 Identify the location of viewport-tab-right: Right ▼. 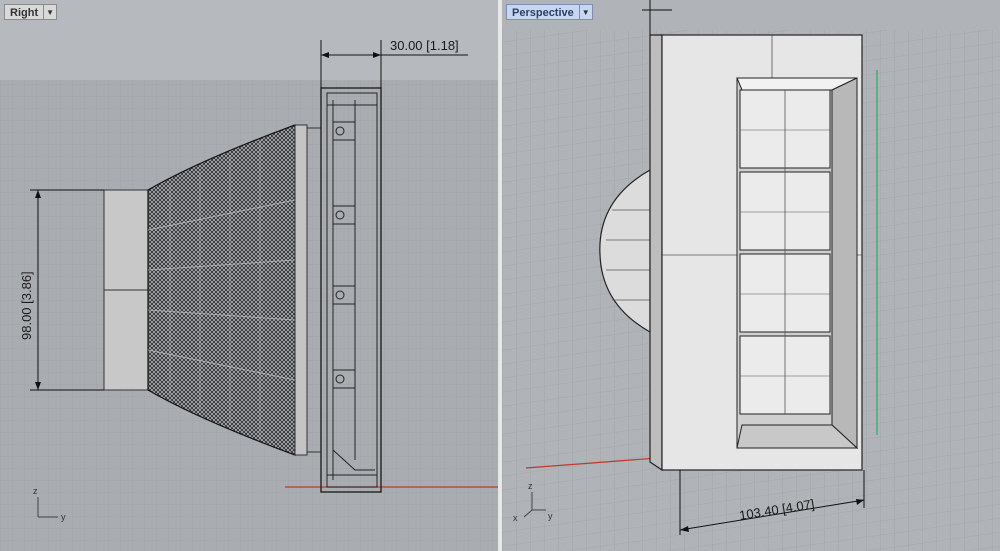
(31, 12).